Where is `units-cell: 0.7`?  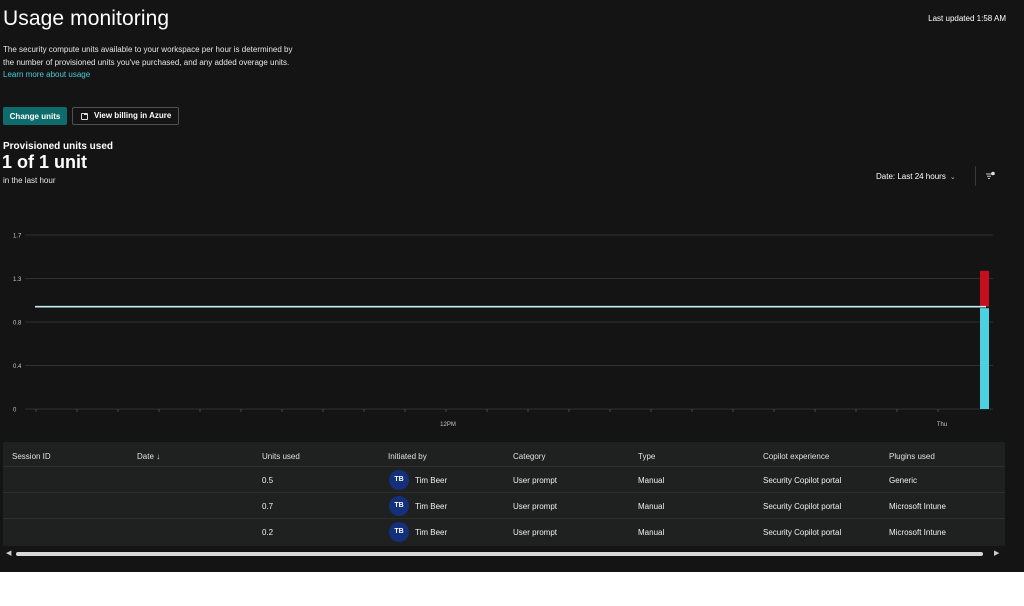
units-cell: 0.7 is located at coordinates (268, 506).